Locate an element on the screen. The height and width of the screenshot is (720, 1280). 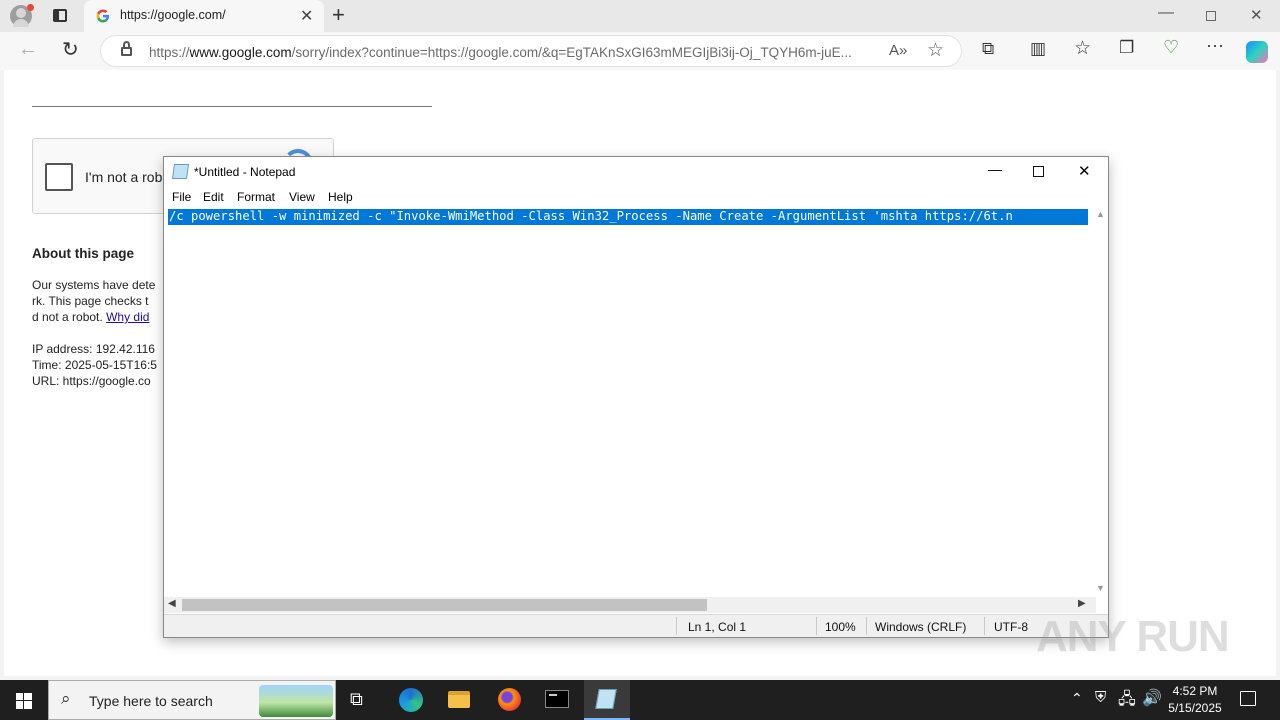
horizontal-scrollbar: ◀ ▶ is located at coordinates (630, 605).